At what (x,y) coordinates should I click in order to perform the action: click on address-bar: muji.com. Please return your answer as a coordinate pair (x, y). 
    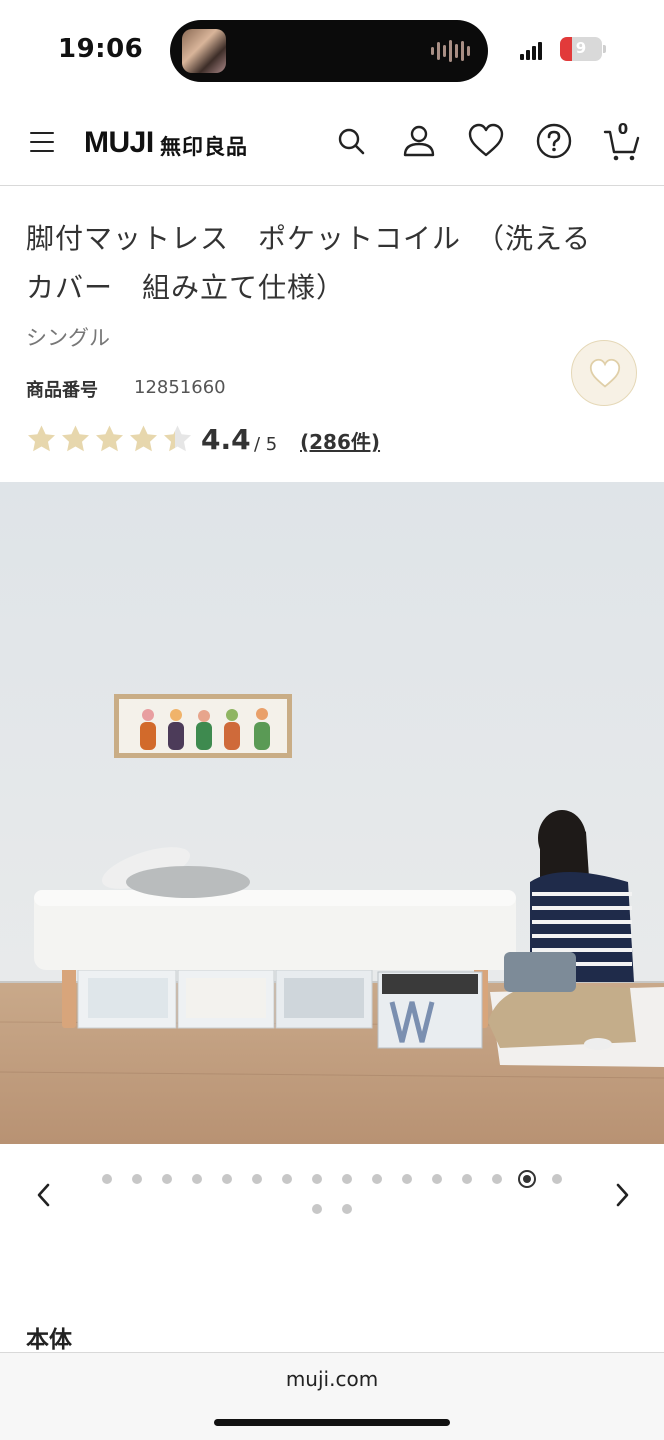
    Looking at the image, I should click on (332, 1379).